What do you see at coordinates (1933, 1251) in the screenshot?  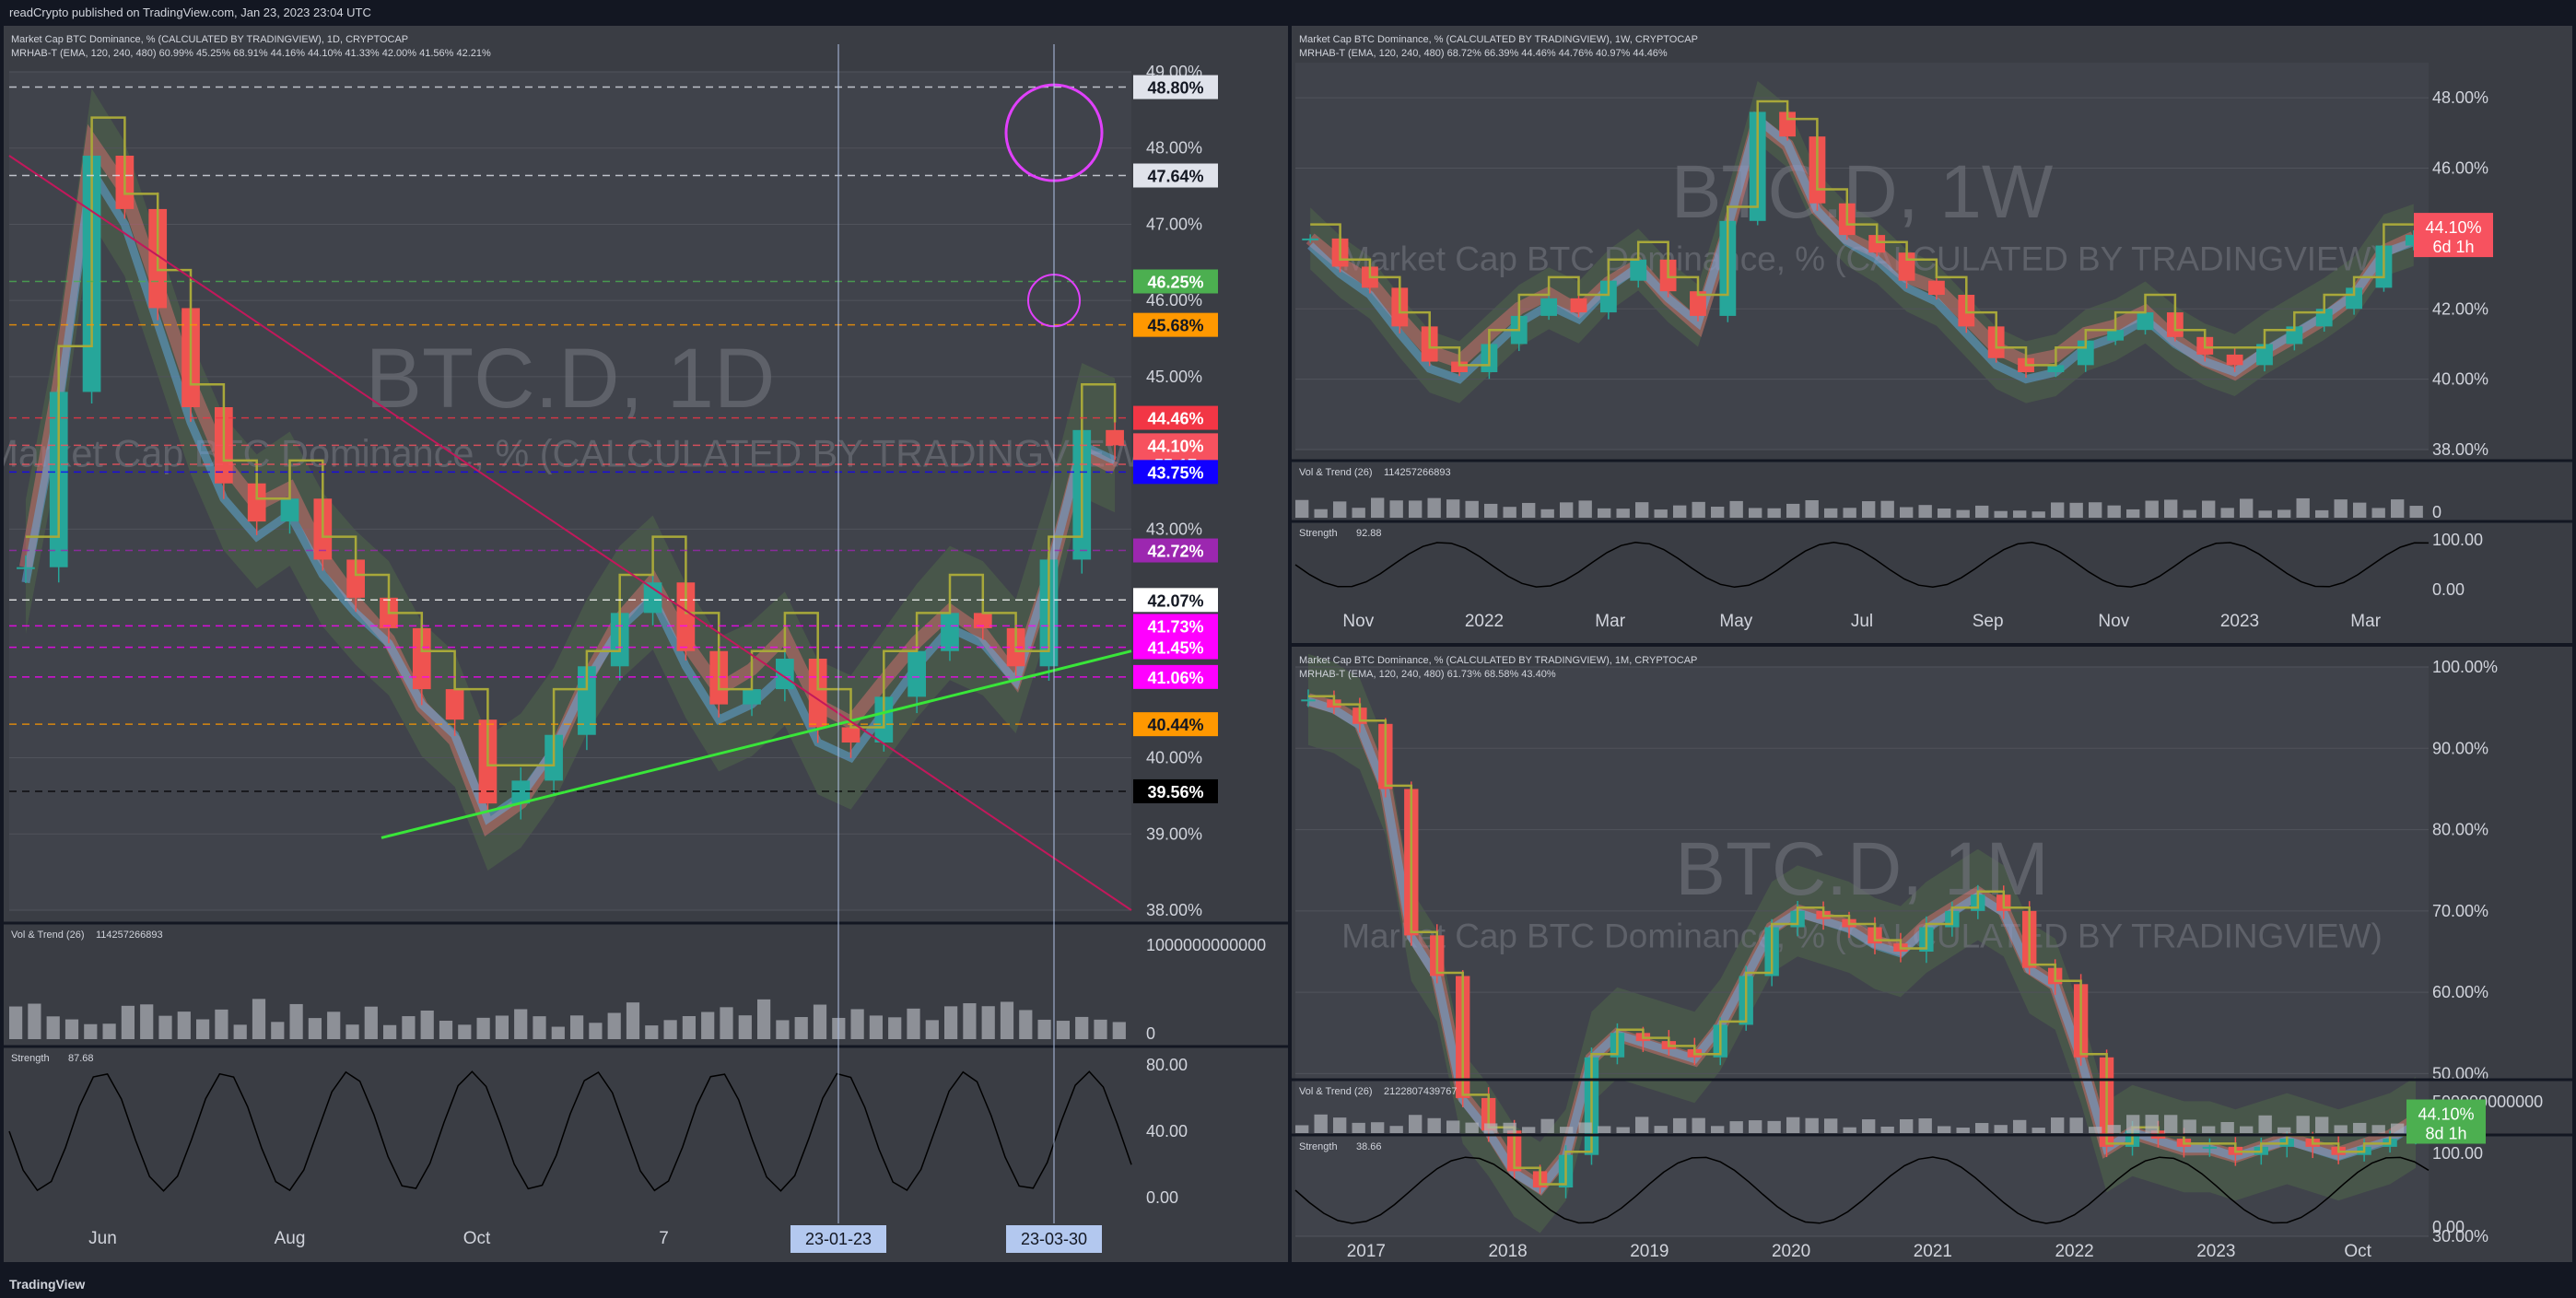 I see `x-tick-label: 2021` at bounding box center [1933, 1251].